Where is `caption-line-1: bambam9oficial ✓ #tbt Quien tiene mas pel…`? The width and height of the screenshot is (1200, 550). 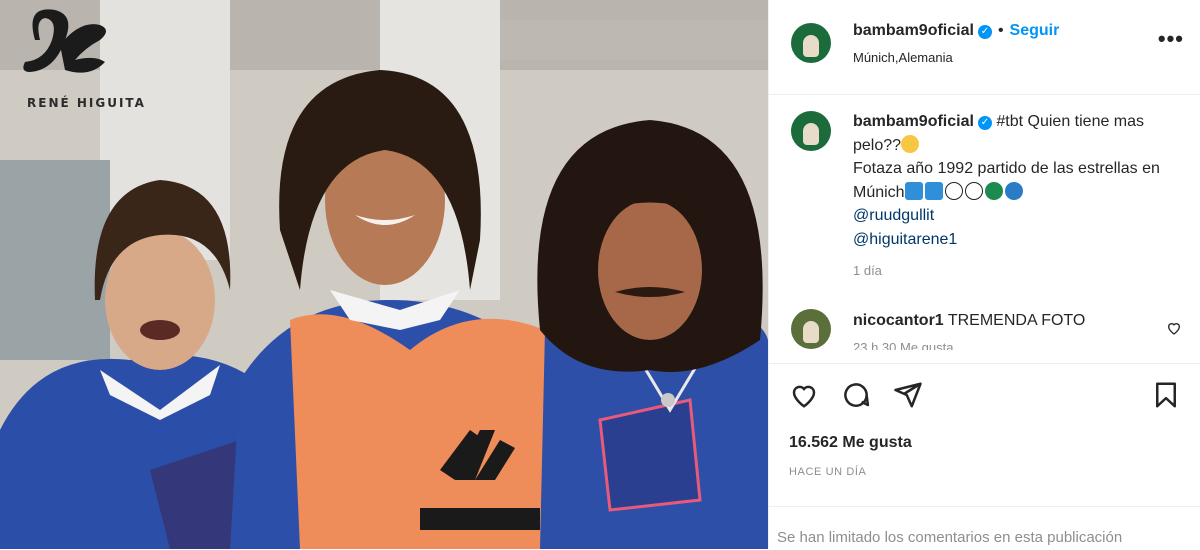 caption-line-1: bambam9oficial ✓ #tbt Quien tiene mas pel… is located at coordinates (1013, 133).